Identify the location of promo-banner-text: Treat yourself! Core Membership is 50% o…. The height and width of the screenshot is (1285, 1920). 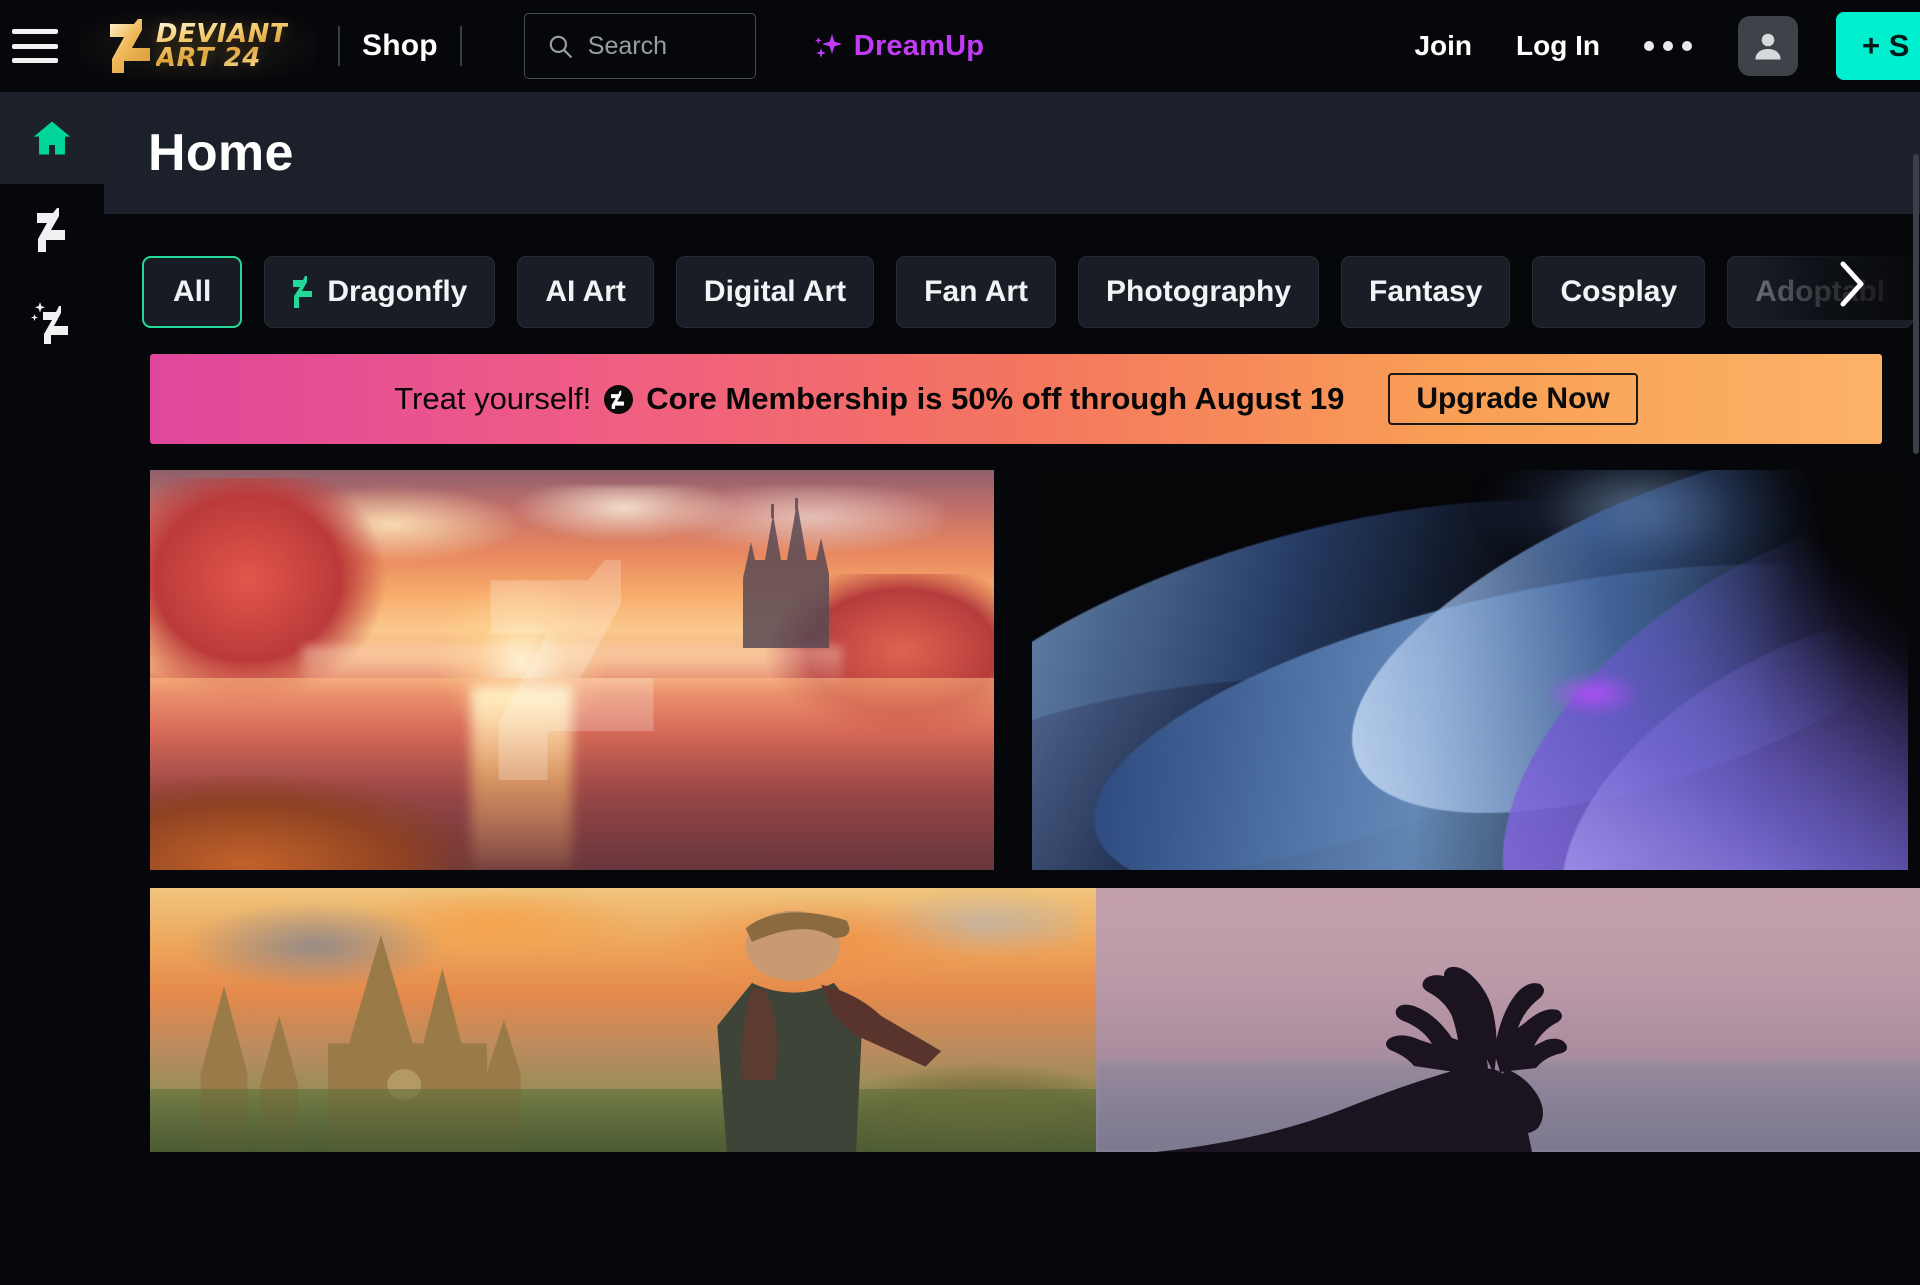
(869, 399).